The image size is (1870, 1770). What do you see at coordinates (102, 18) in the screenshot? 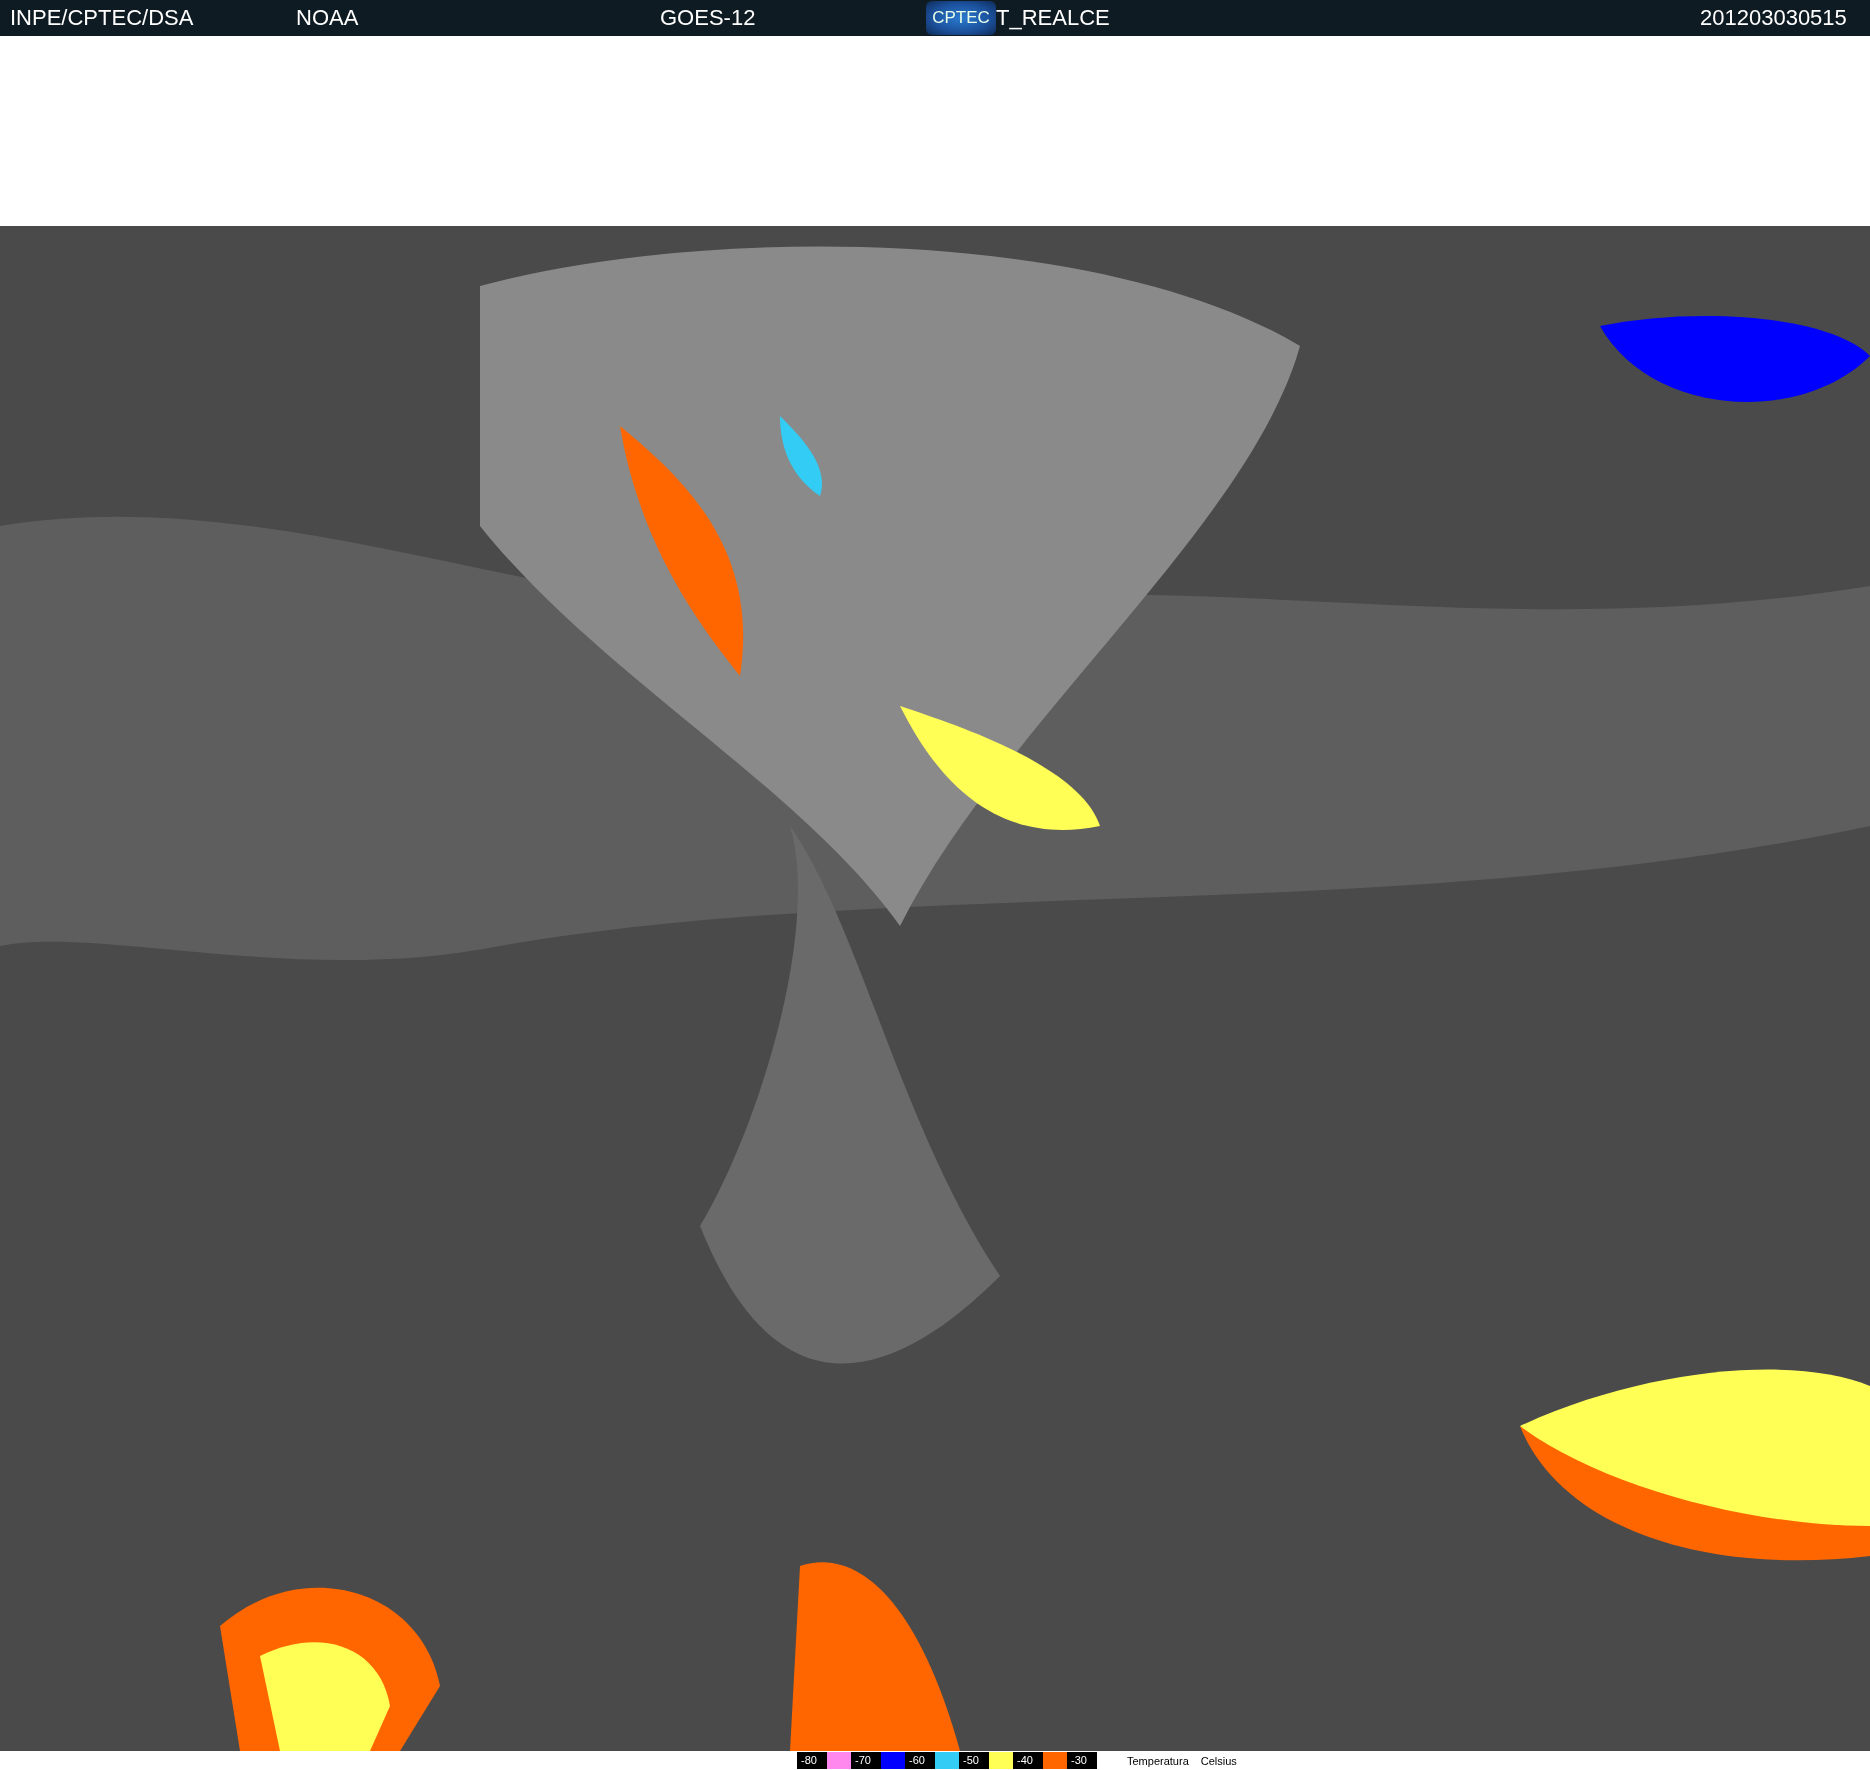
I see `source-label: INPE/CPTEC/DSA` at bounding box center [102, 18].